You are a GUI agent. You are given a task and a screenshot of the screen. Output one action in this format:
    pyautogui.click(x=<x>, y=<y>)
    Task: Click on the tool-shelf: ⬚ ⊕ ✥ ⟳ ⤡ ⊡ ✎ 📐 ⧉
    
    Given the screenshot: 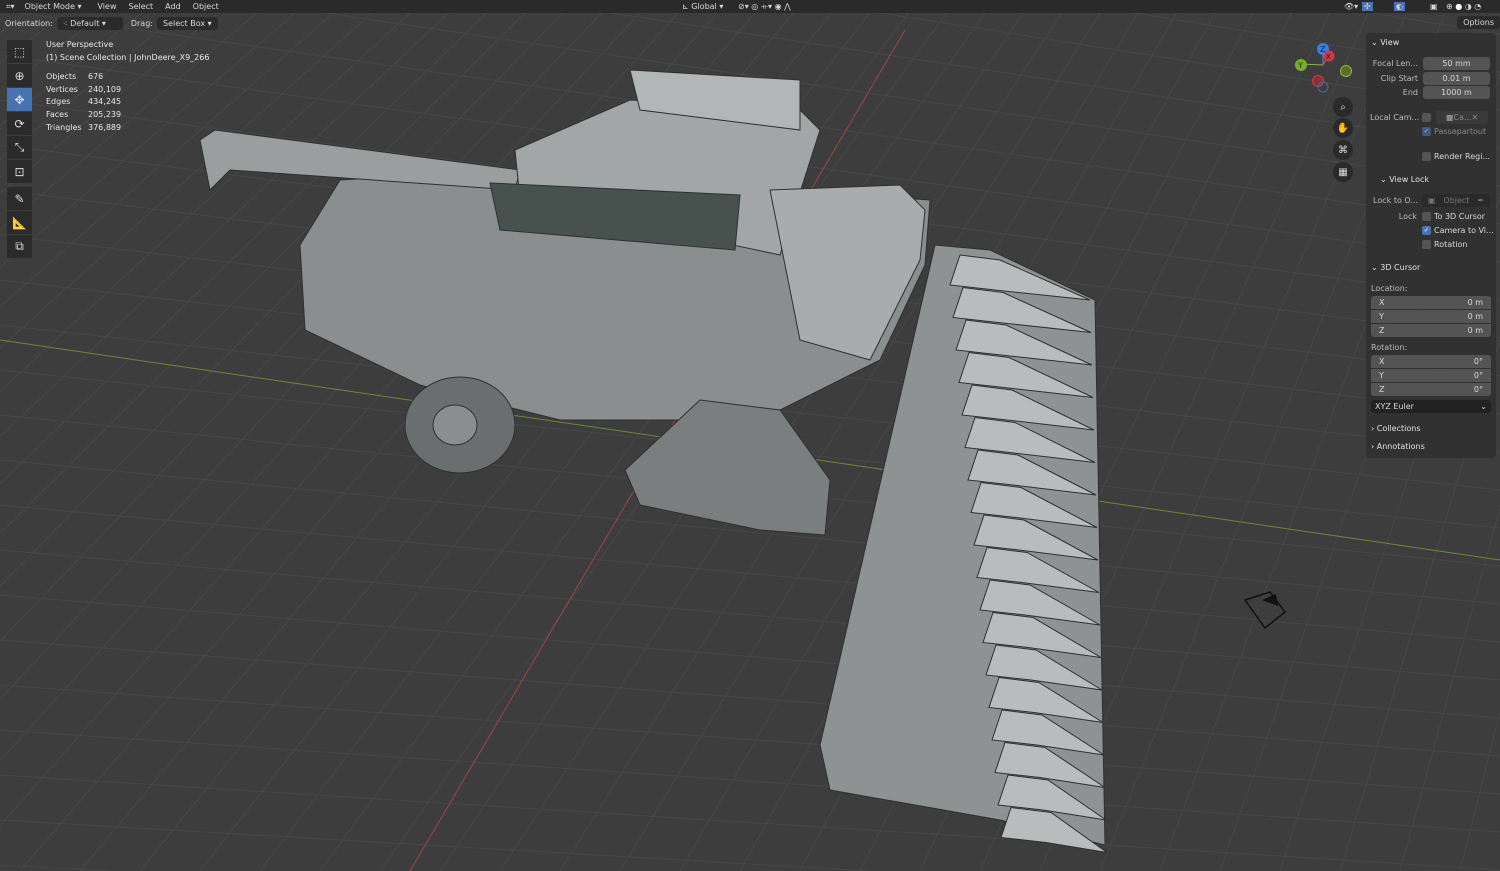 What is the action you would take?
    pyautogui.click(x=20, y=149)
    